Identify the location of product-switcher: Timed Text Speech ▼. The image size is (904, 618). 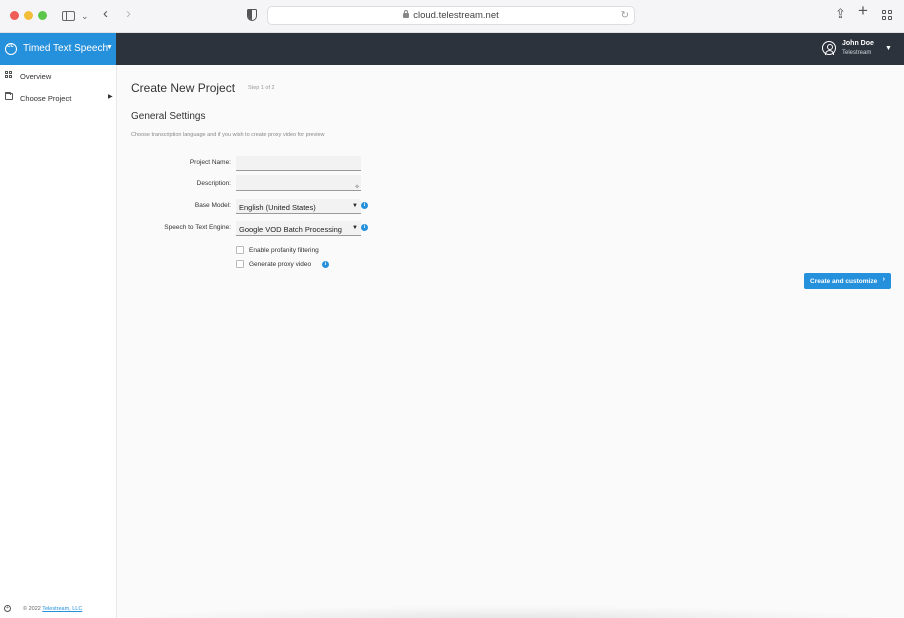
(58, 49).